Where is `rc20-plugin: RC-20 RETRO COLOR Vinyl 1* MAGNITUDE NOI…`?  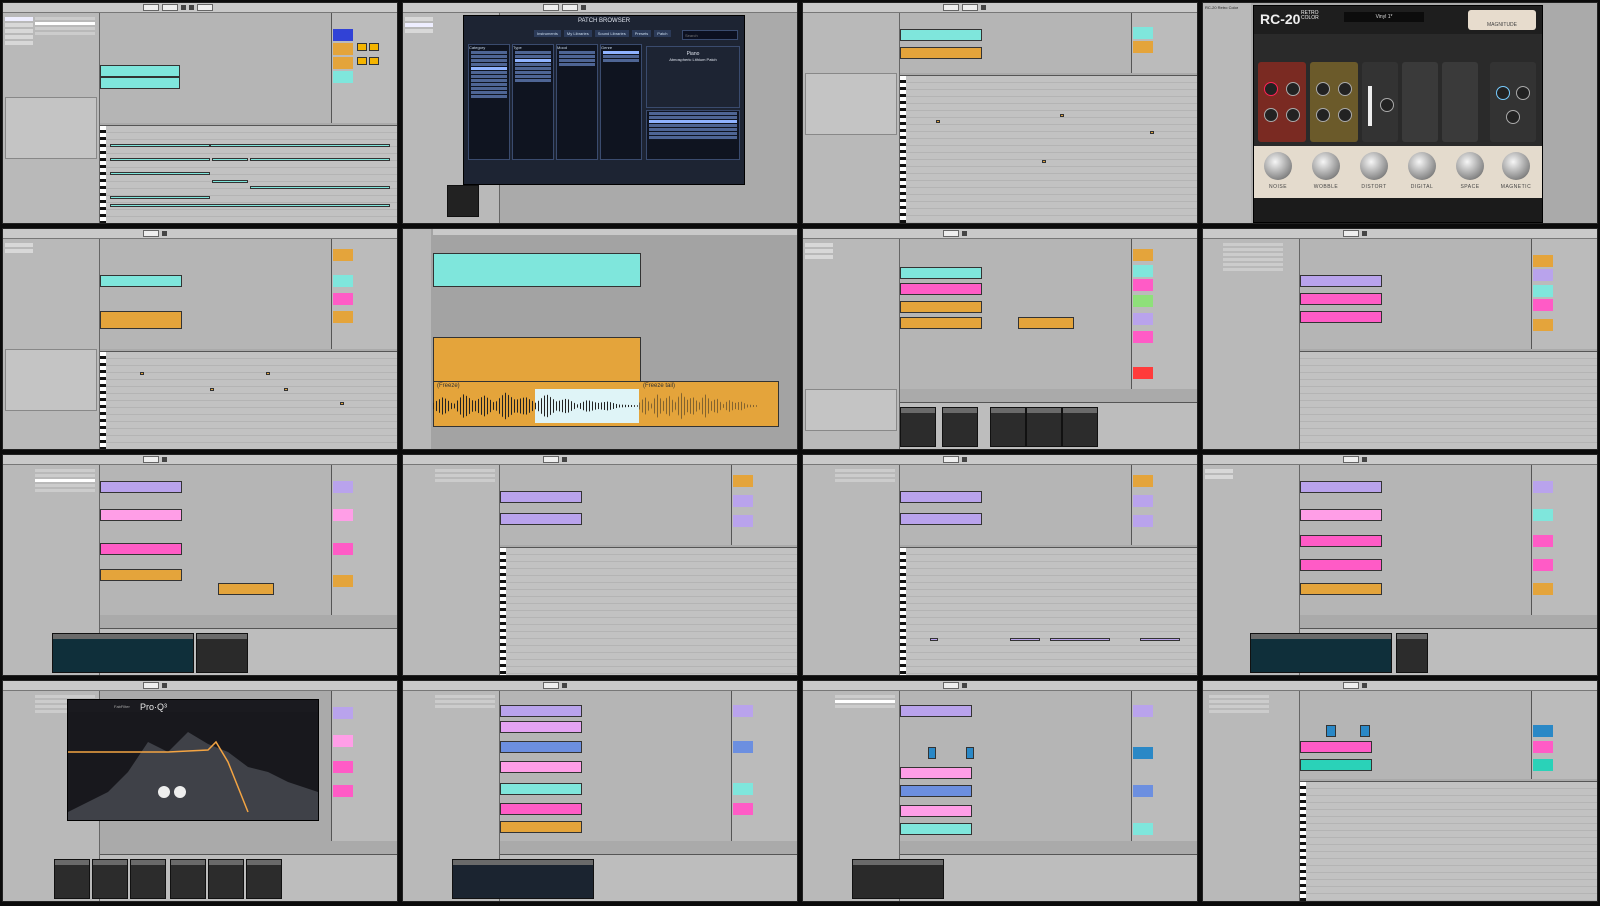 rc20-plugin: RC-20 RETRO COLOR Vinyl 1* MAGNITUDE NOI… is located at coordinates (1398, 114).